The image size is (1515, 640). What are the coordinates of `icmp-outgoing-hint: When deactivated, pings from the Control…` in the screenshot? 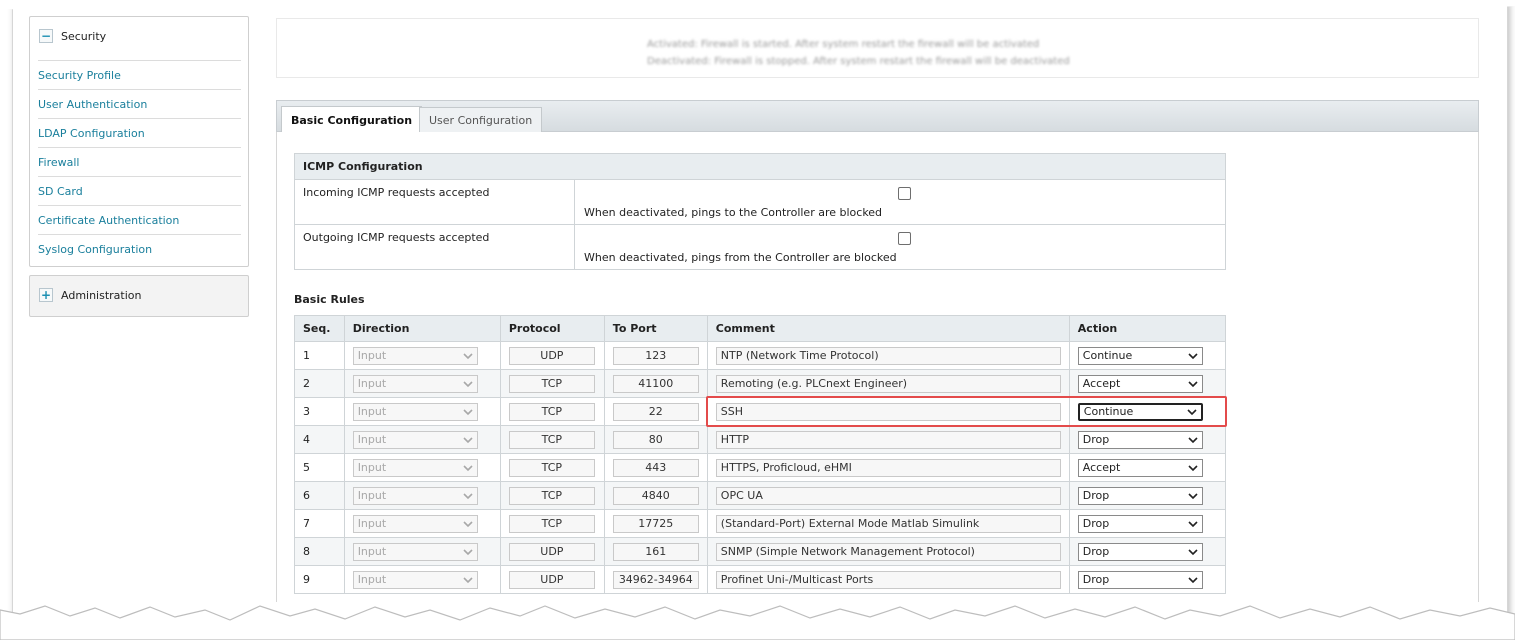 It's located at (740, 257).